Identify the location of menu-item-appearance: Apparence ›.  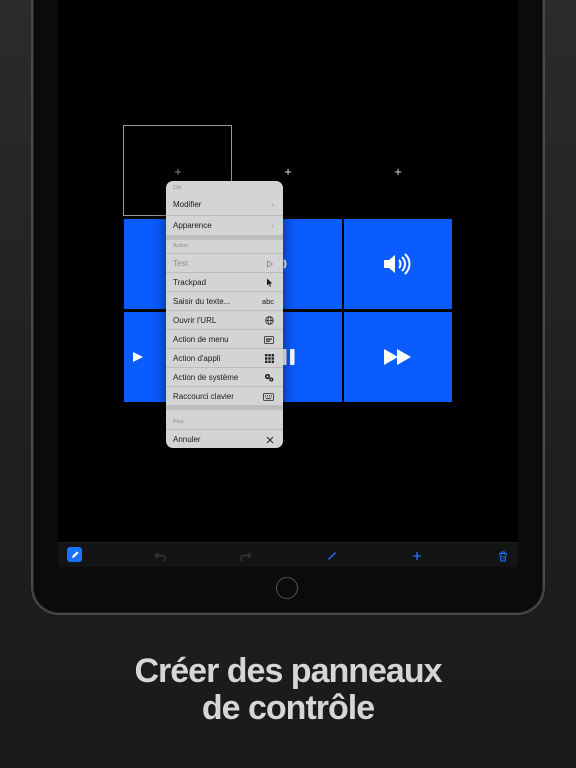
(224, 224).